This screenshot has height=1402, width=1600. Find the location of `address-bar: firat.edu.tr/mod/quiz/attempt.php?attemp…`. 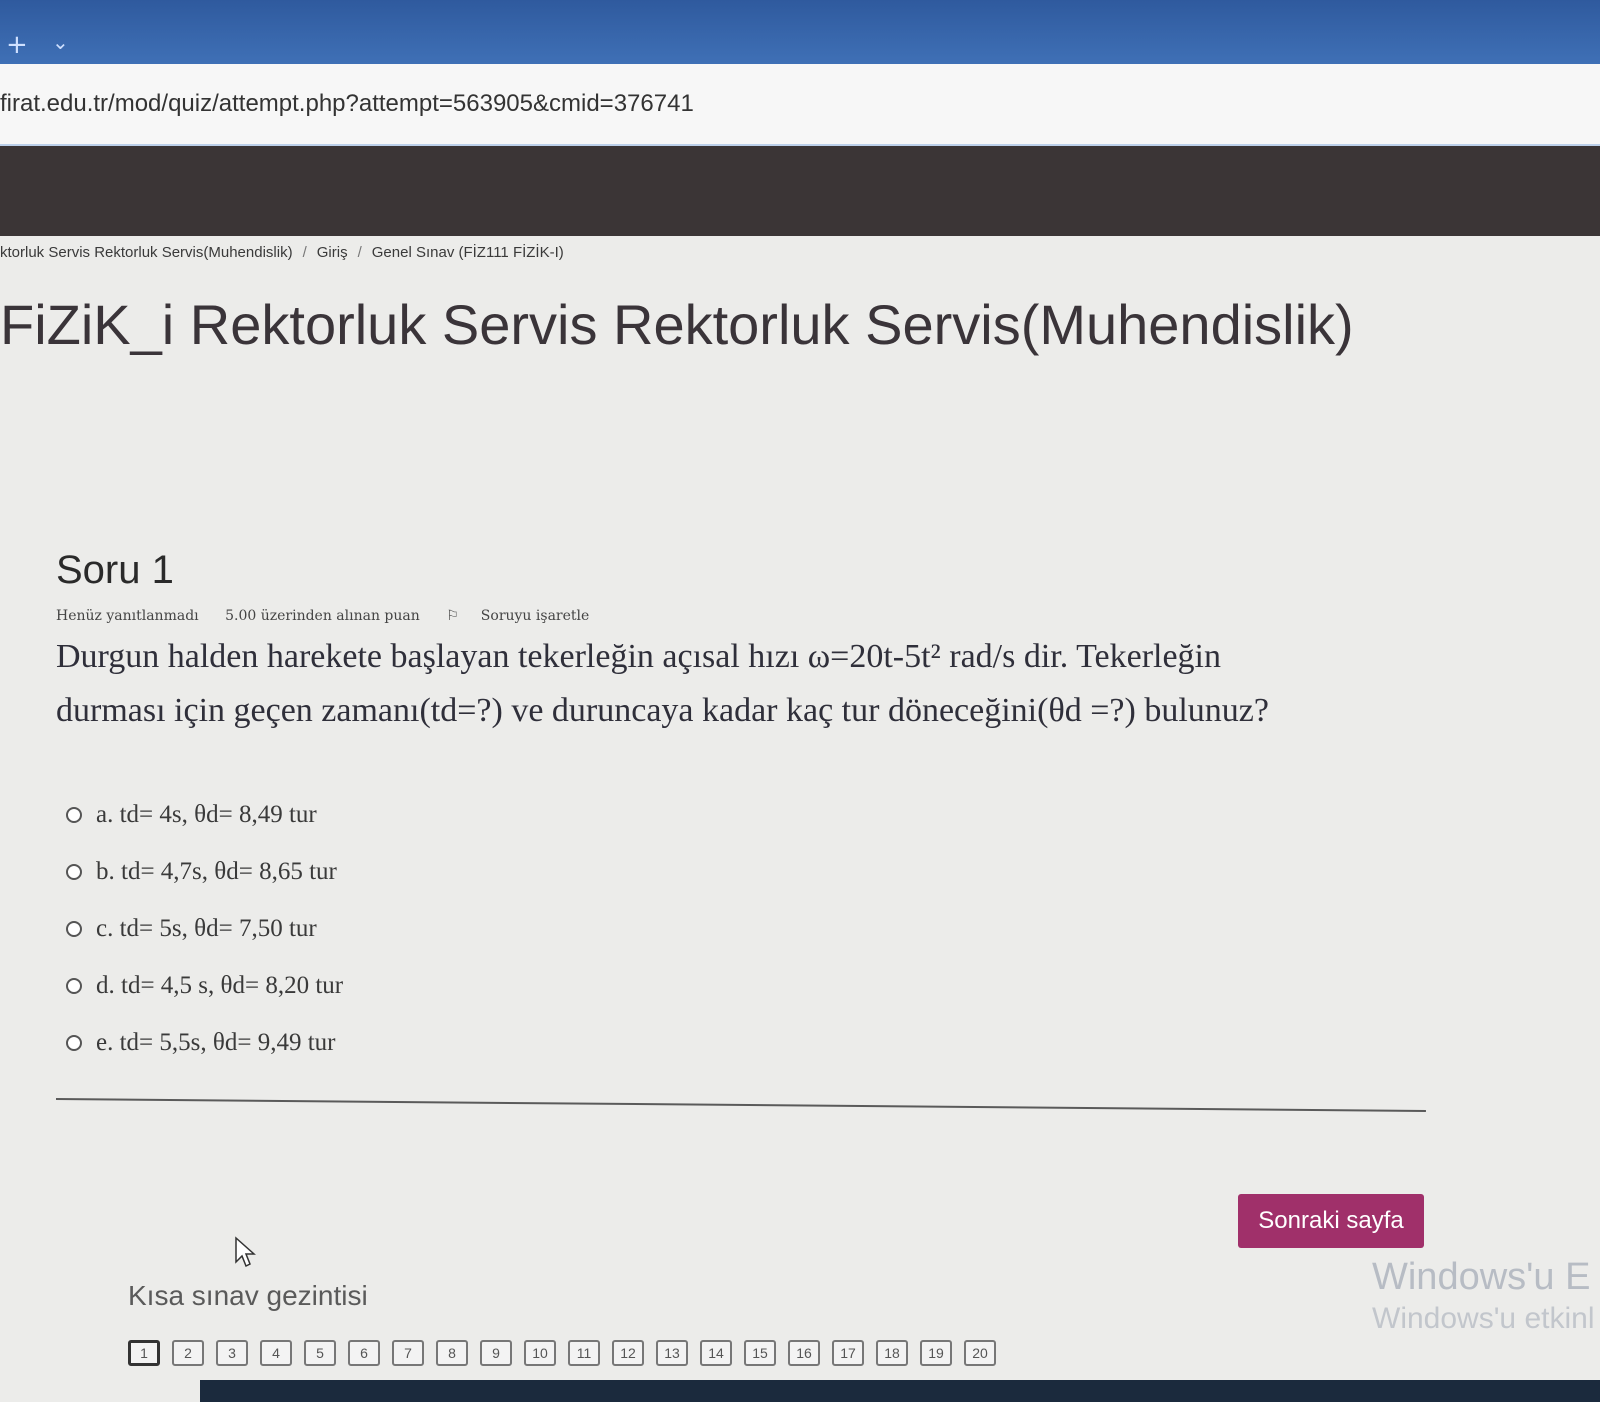

address-bar: firat.edu.tr/mod/quiz/attempt.php?attemp… is located at coordinates (800, 105).